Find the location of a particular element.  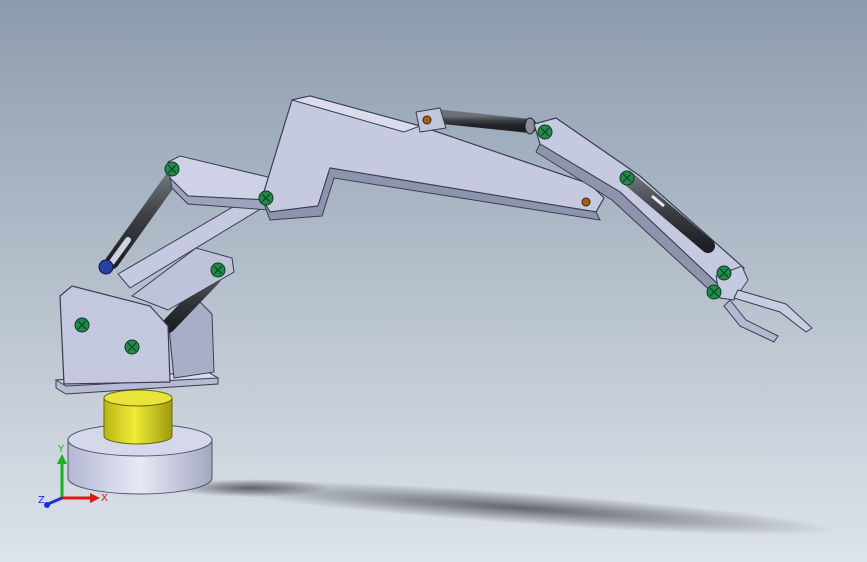

pin-boom-tip is located at coordinates (586, 202).